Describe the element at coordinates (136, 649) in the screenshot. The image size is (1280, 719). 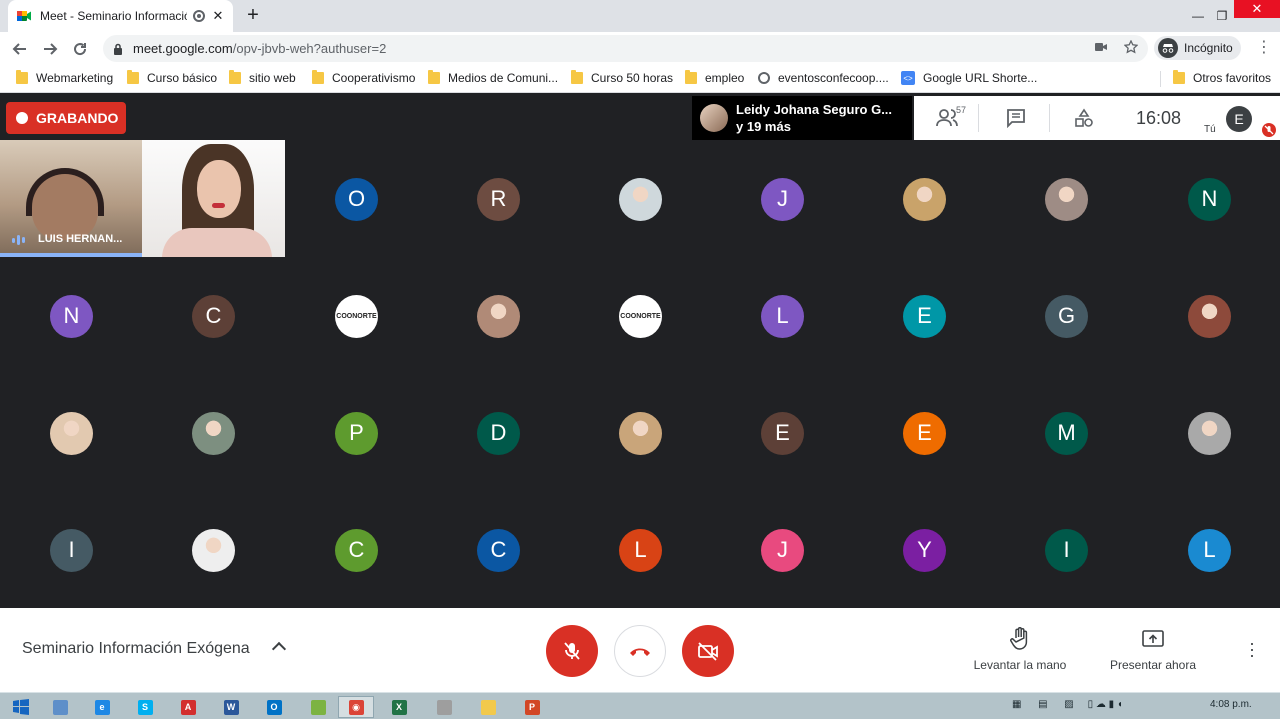
I see `meeting-name: Seminario Información Exógena` at that location.